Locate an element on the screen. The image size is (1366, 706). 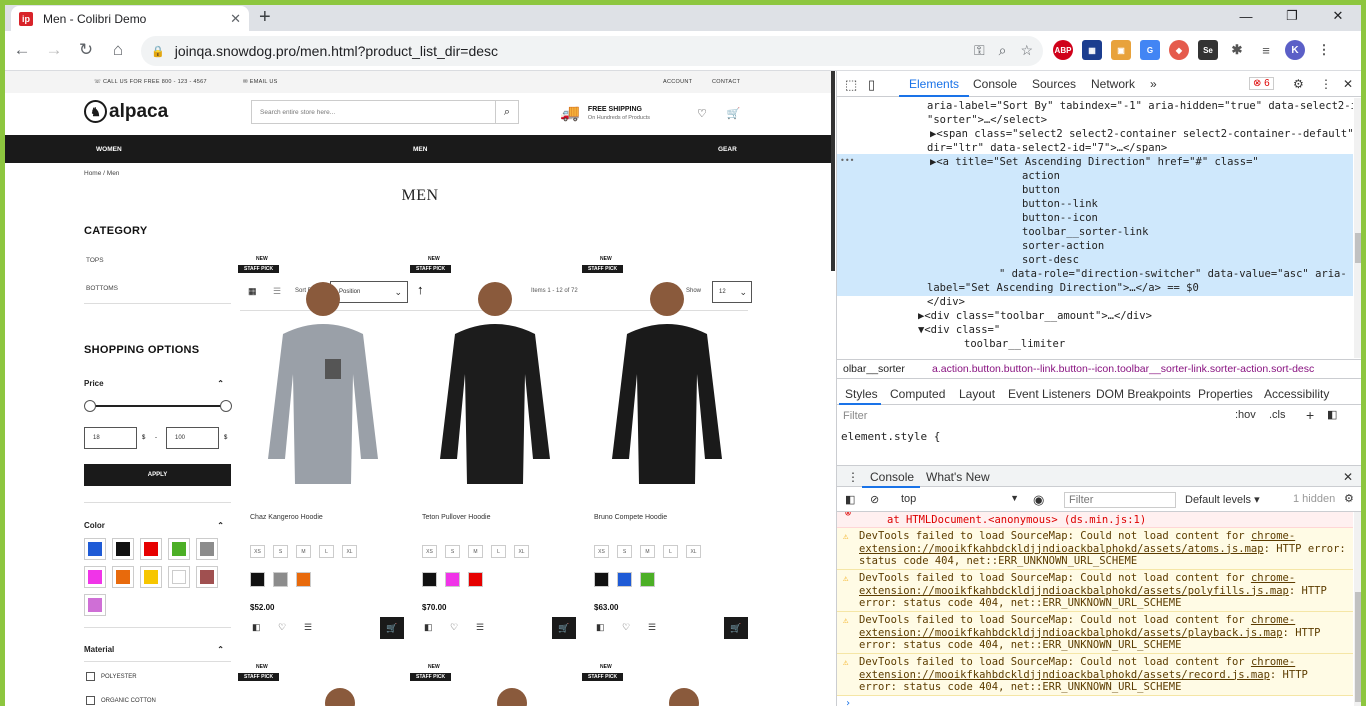
dom-node-line: </div> is located at coordinates (1140, 302).